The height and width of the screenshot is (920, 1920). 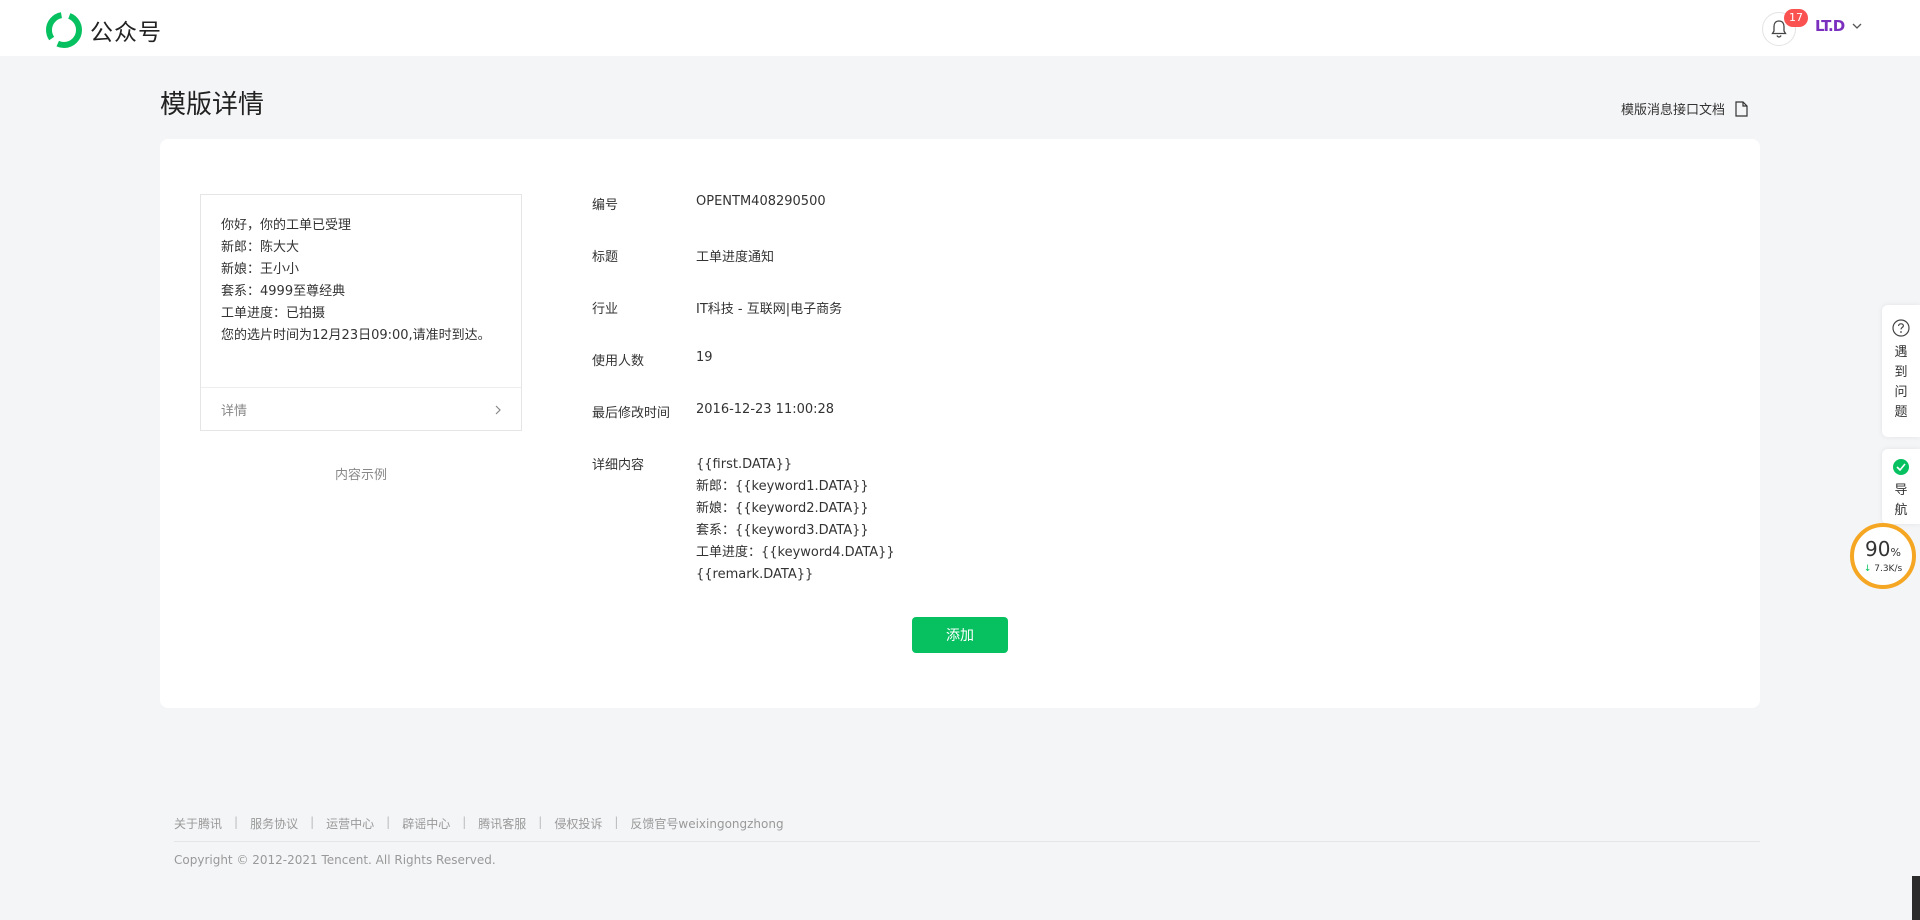 What do you see at coordinates (64, 30) in the screenshot?
I see `wechat-official-account-logo-icon` at bounding box center [64, 30].